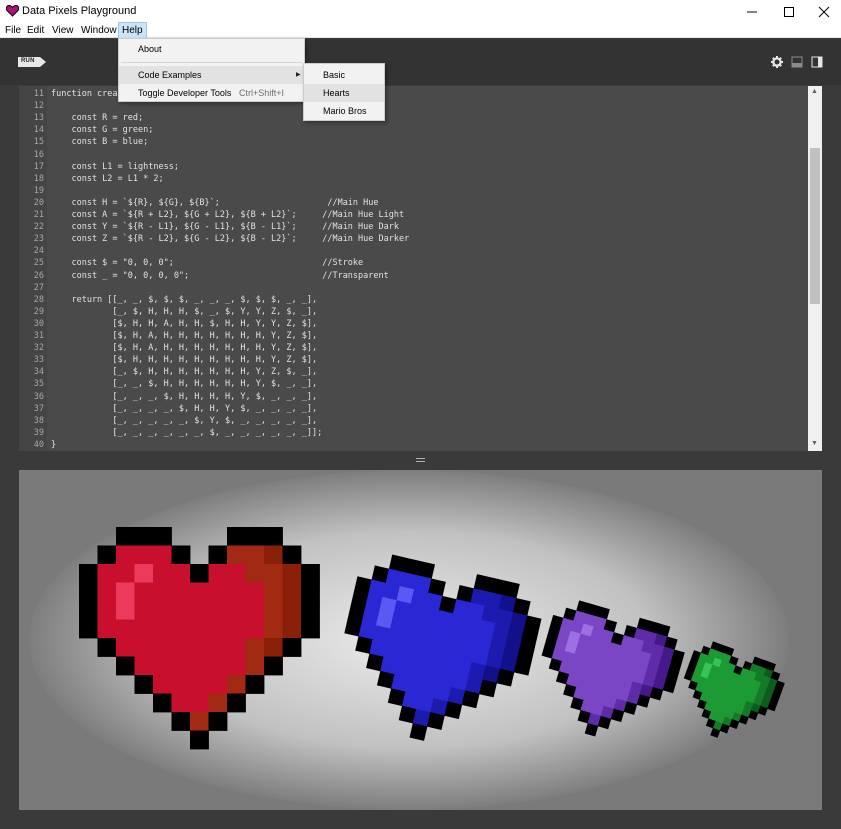 This screenshot has height=829, width=841. I want to click on code-line: [$, H, H, A, H, H, $, H, H, Y, Y, Z, $],, so click(184, 323).